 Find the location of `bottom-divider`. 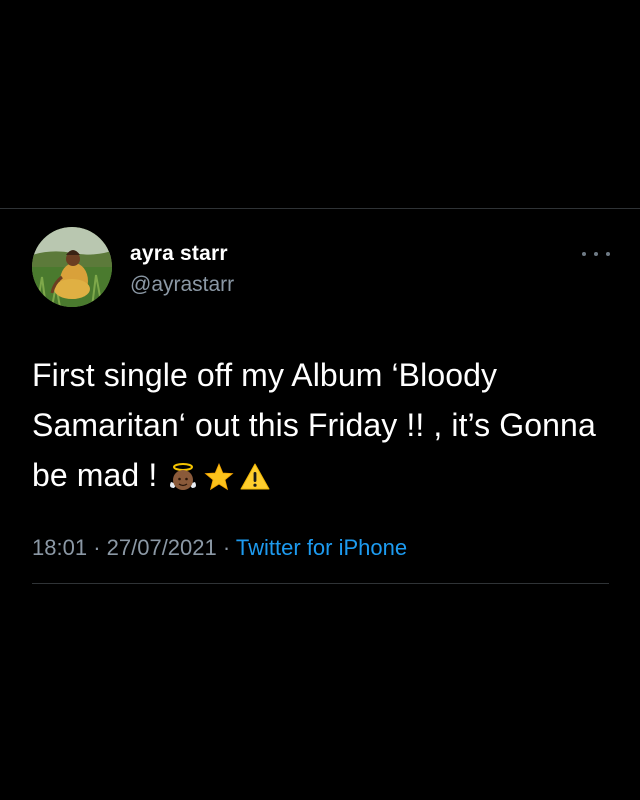

bottom-divider is located at coordinates (320, 583).